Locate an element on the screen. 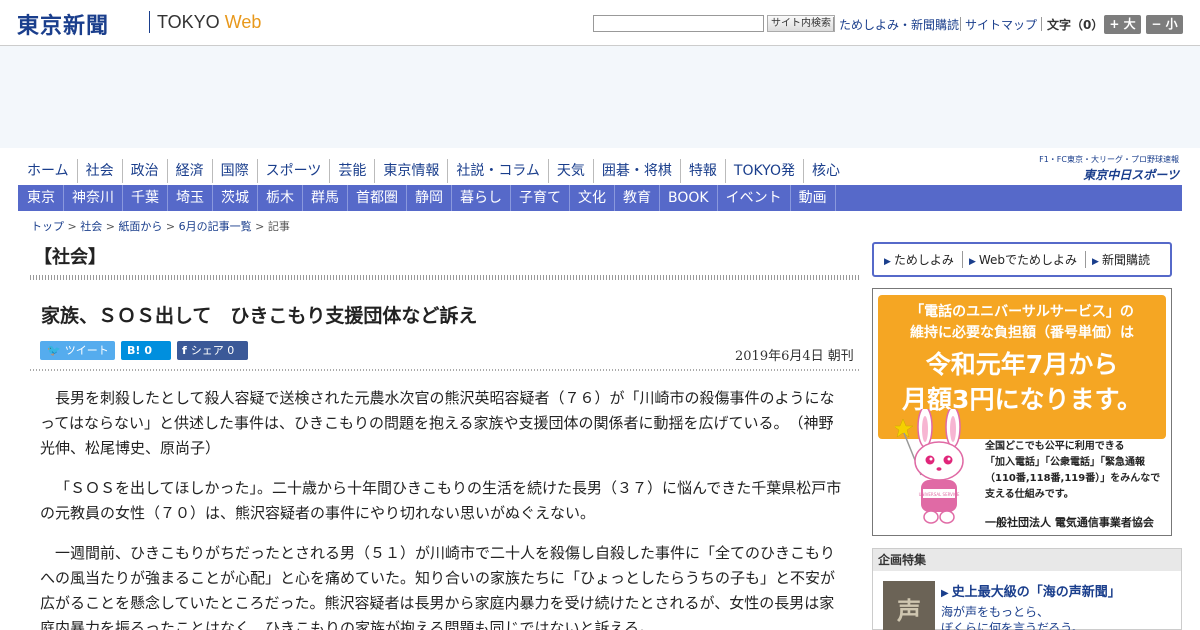 Image resolution: width=1200 pixels, height=630 pixels. hatena-icon: B! is located at coordinates (134, 350).